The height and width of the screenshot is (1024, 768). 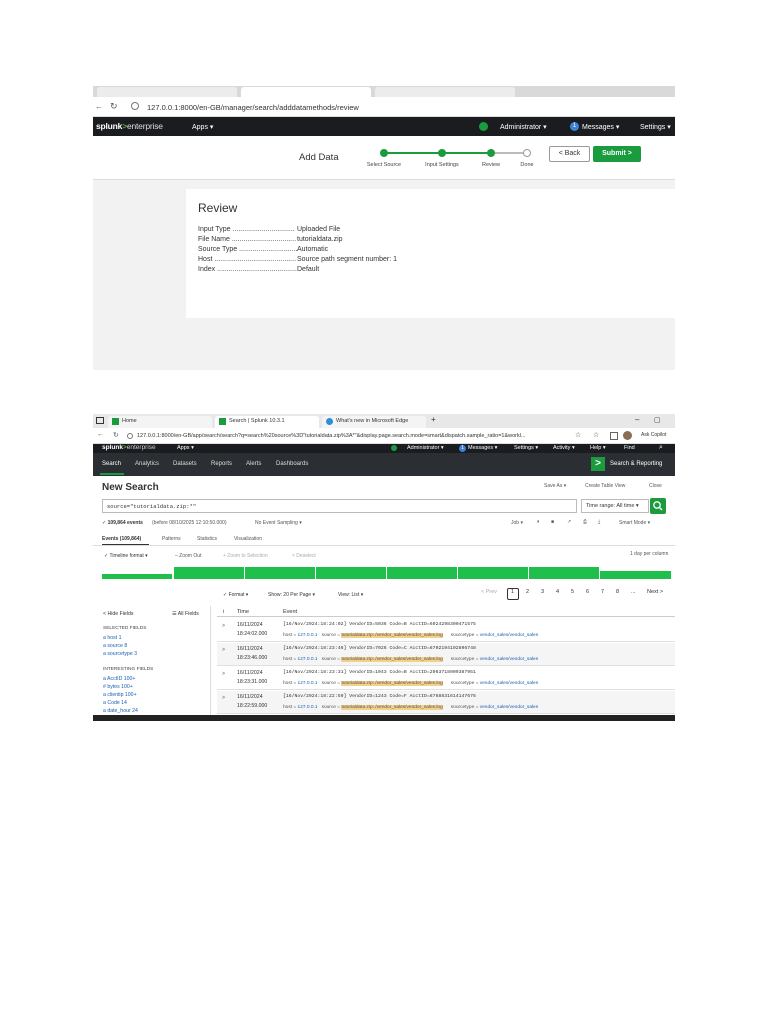 I want to click on hide-fields-link: < Hide Fields, so click(x=118, y=614).